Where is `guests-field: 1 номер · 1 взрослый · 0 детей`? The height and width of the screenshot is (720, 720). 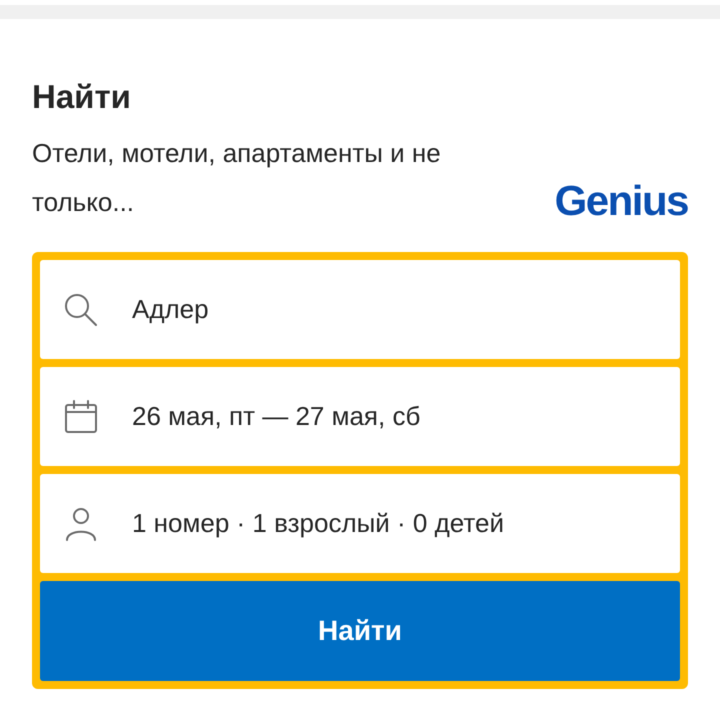 guests-field: 1 номер · 1 взрослый · 0 детей is located at coordinates (360, 523).